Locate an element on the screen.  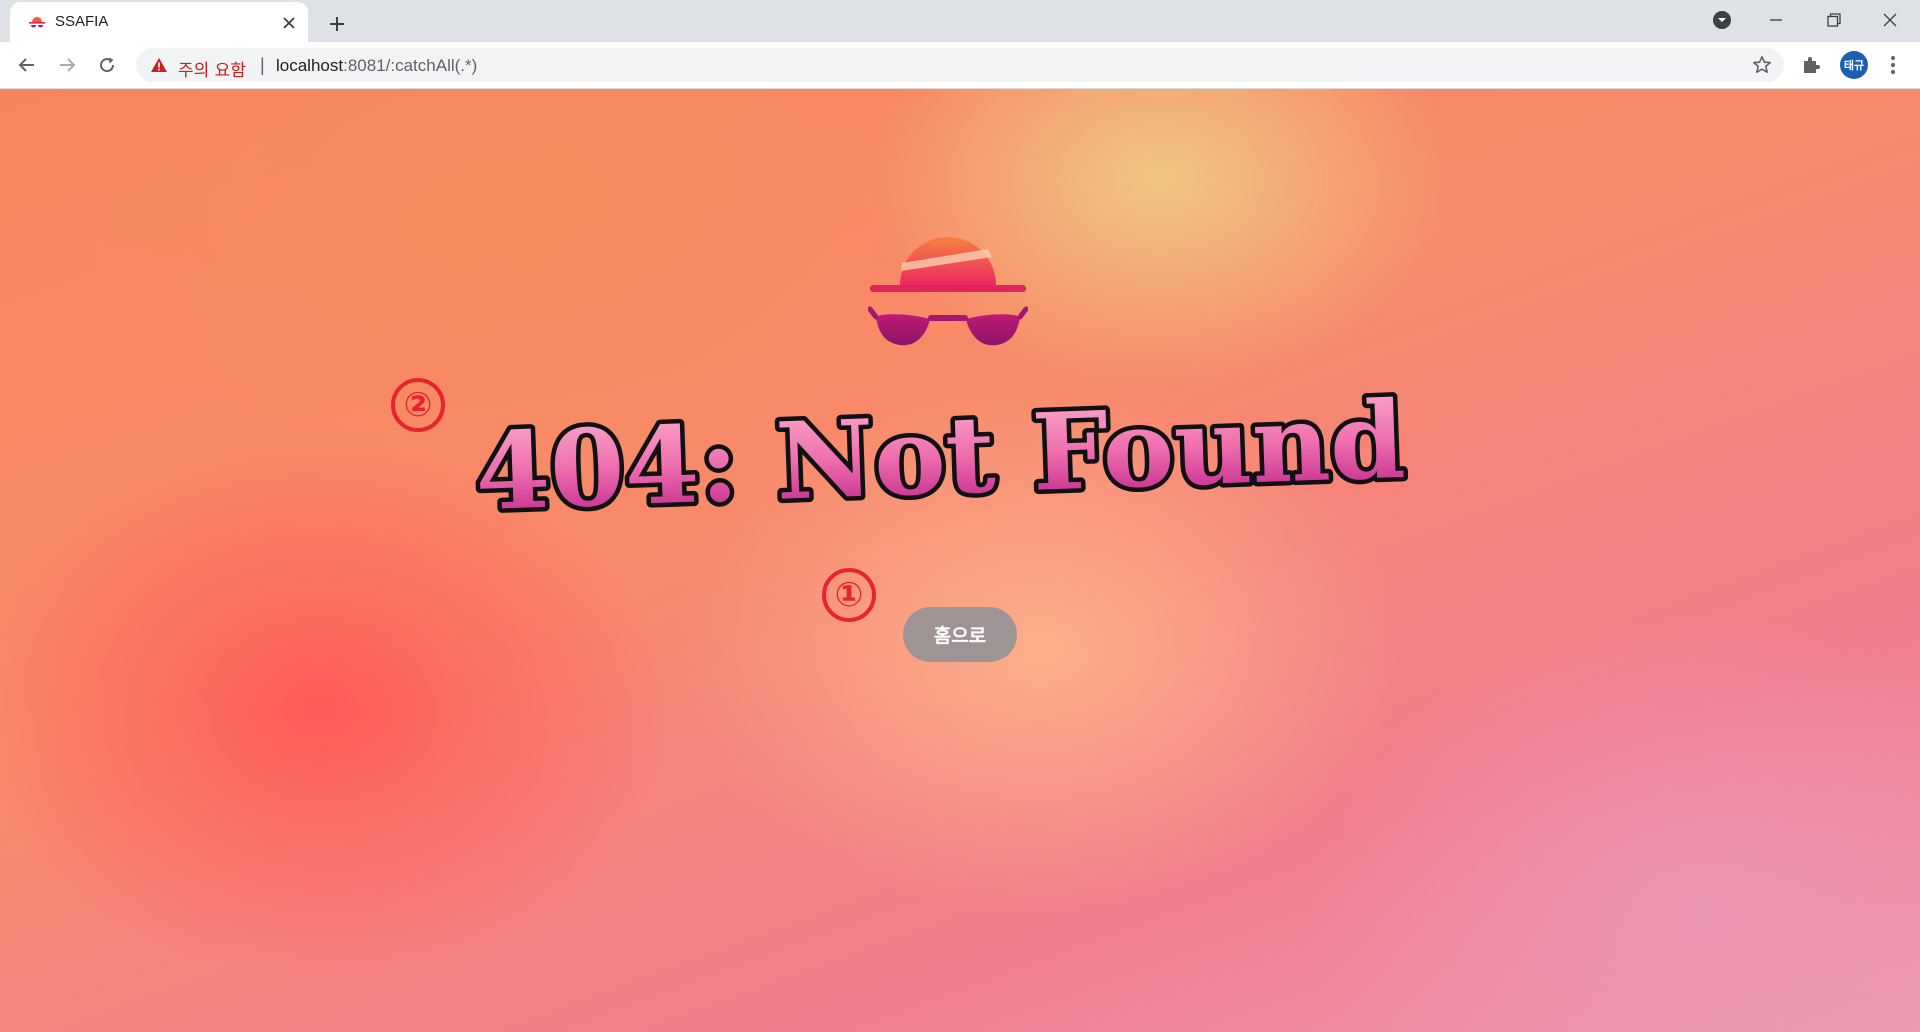
bookmark-star-icon is located at coordinates (1762, 65).